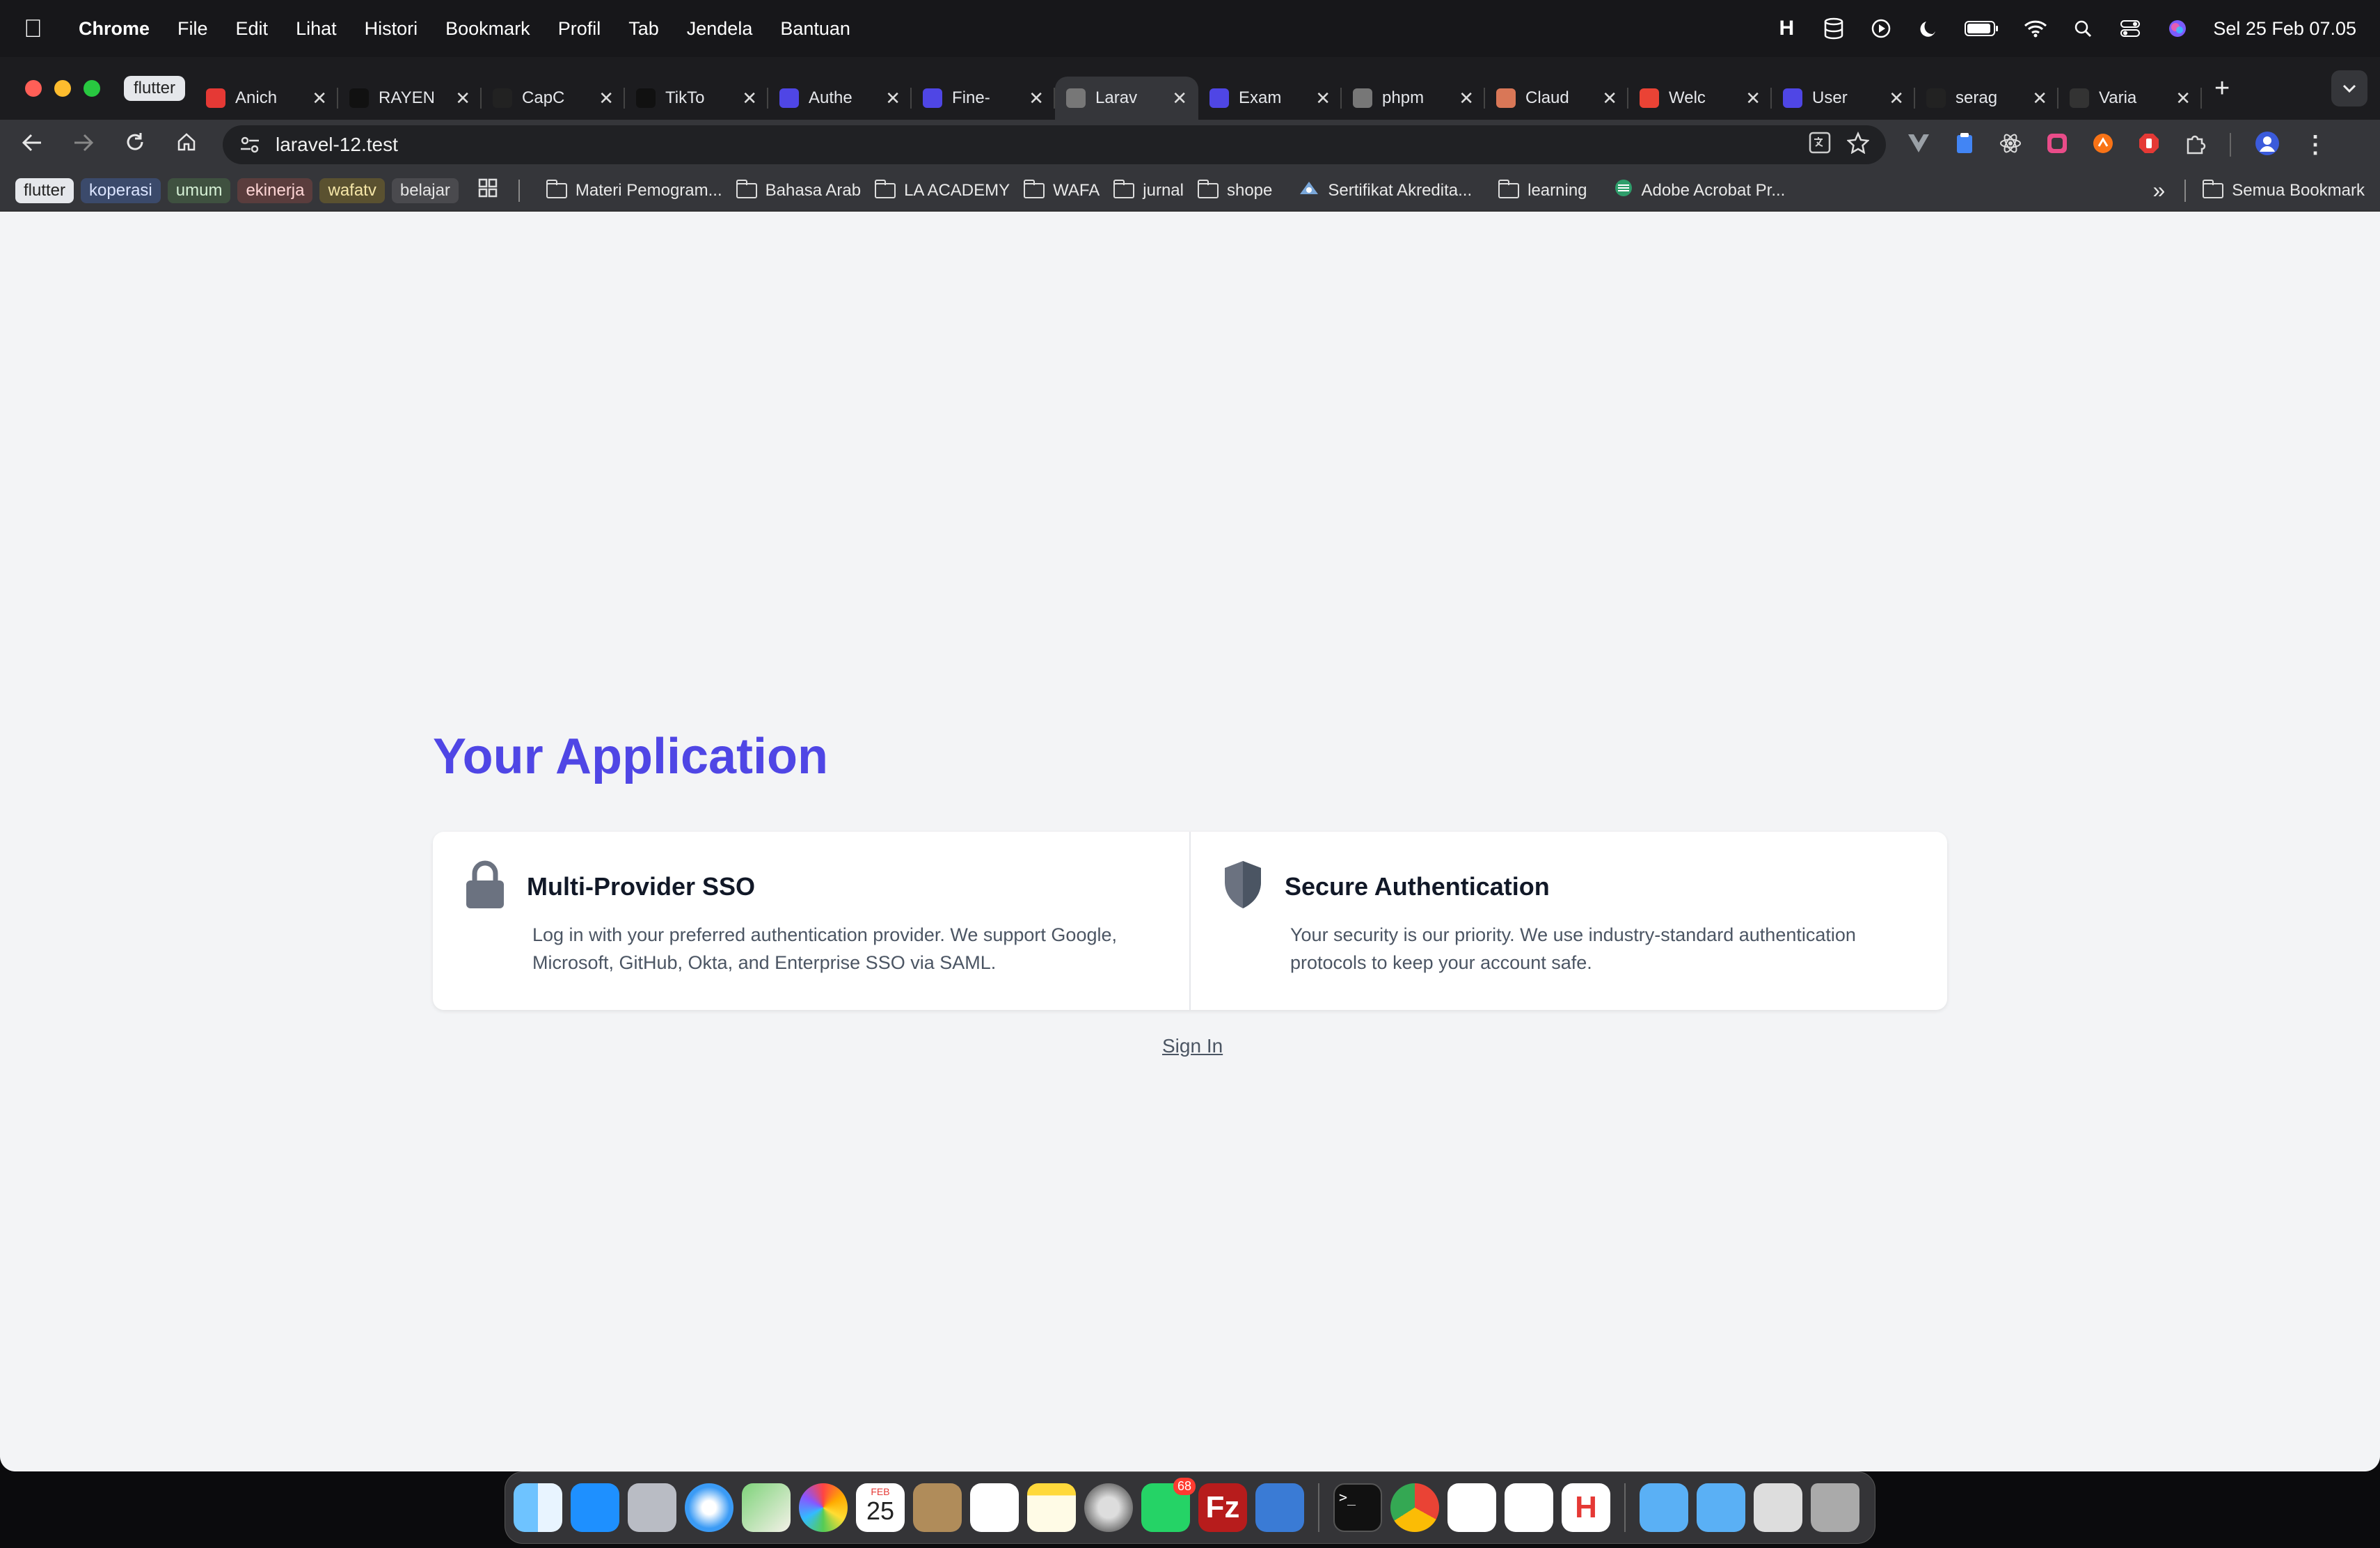 The image size is (2380, 1548). I want to click on wifi-icon, so click(2036, 28).